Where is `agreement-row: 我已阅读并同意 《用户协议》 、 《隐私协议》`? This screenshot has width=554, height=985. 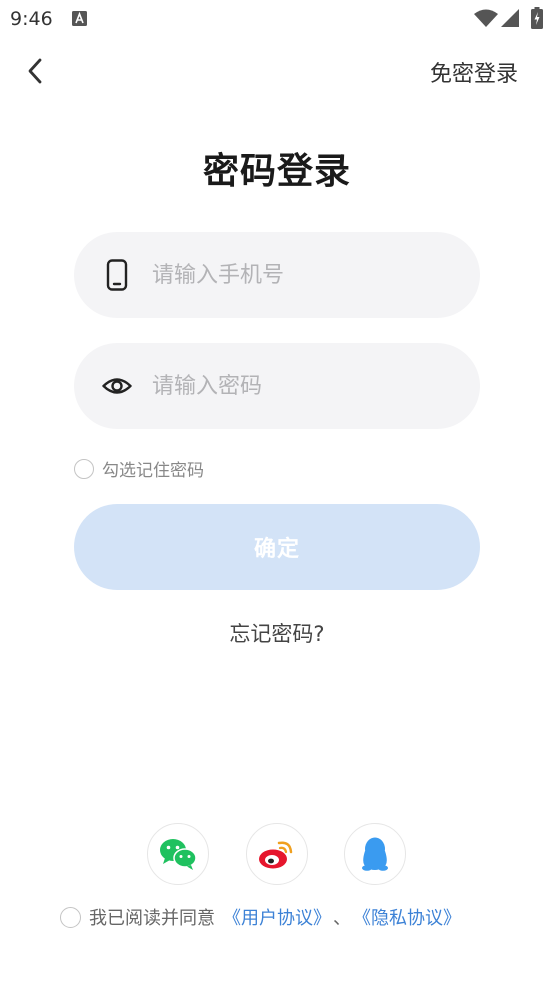
agreement-row: 我已阅读并同意 《用户协议》 、 《隐私协议》 is located at coordinates (260, 917).